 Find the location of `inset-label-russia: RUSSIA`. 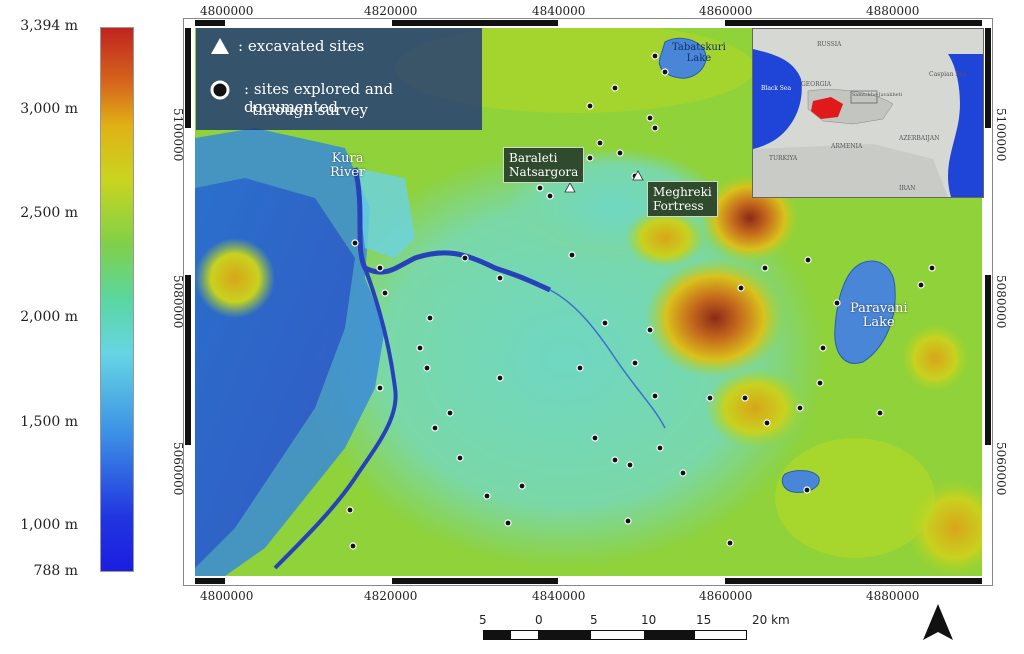

inset-label-russia: RUSSIA is located at coordinates (829, 44).